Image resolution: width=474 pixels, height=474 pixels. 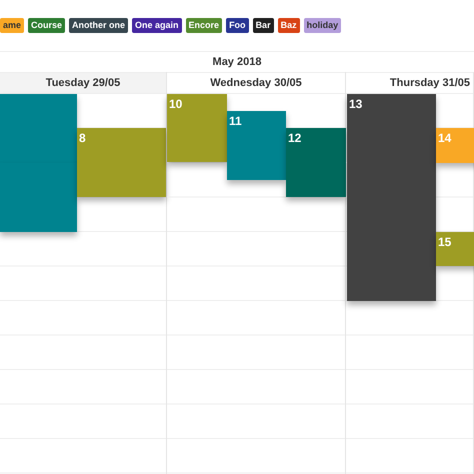 I want to click on legend-tag: Bar, so click(x=263, y=26).